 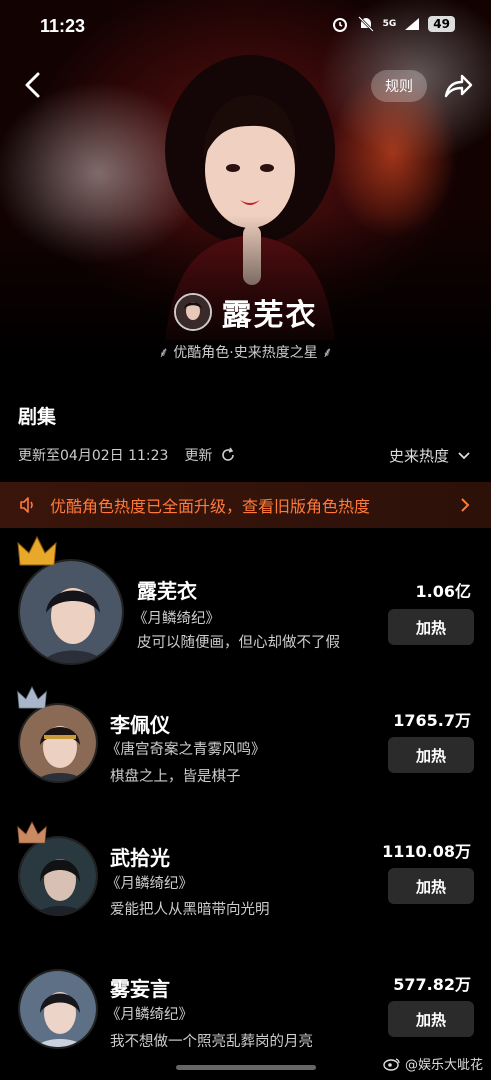 I want to click on bronze-crown-icon, so click(x=32, y=832).